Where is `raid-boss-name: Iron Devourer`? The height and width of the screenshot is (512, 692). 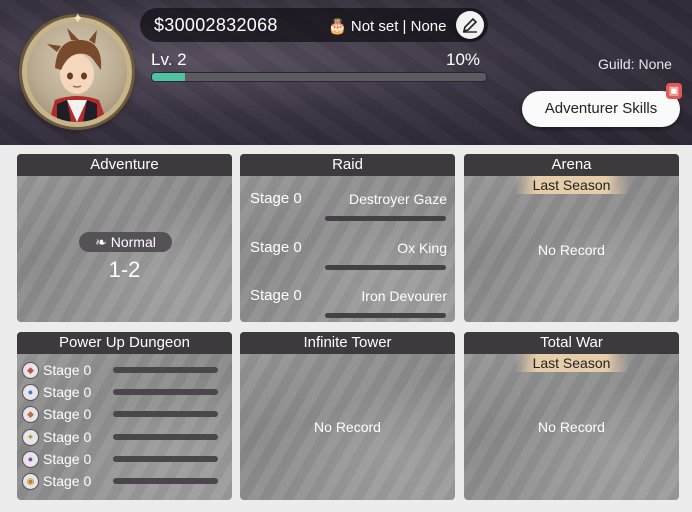
raid-boss-name: Iron Devourer is located at coordinates (404, 296).